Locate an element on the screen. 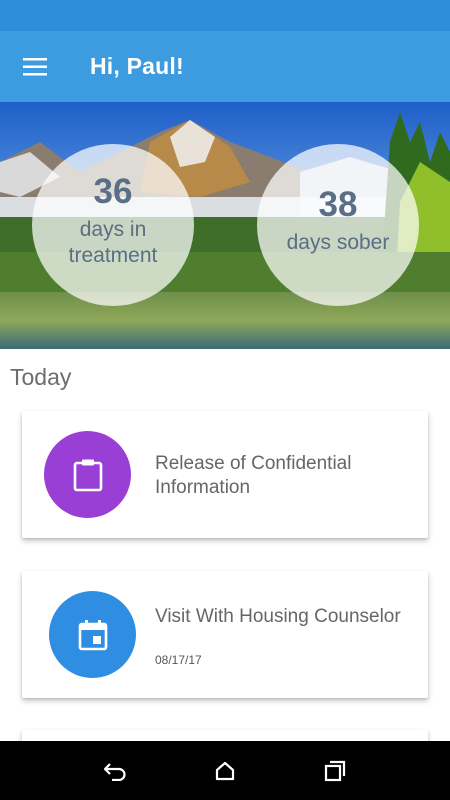 Image resolution: width=450 pixels, height=800 pixels. stat-label: days in treatment is located at coordinates (113, 242).